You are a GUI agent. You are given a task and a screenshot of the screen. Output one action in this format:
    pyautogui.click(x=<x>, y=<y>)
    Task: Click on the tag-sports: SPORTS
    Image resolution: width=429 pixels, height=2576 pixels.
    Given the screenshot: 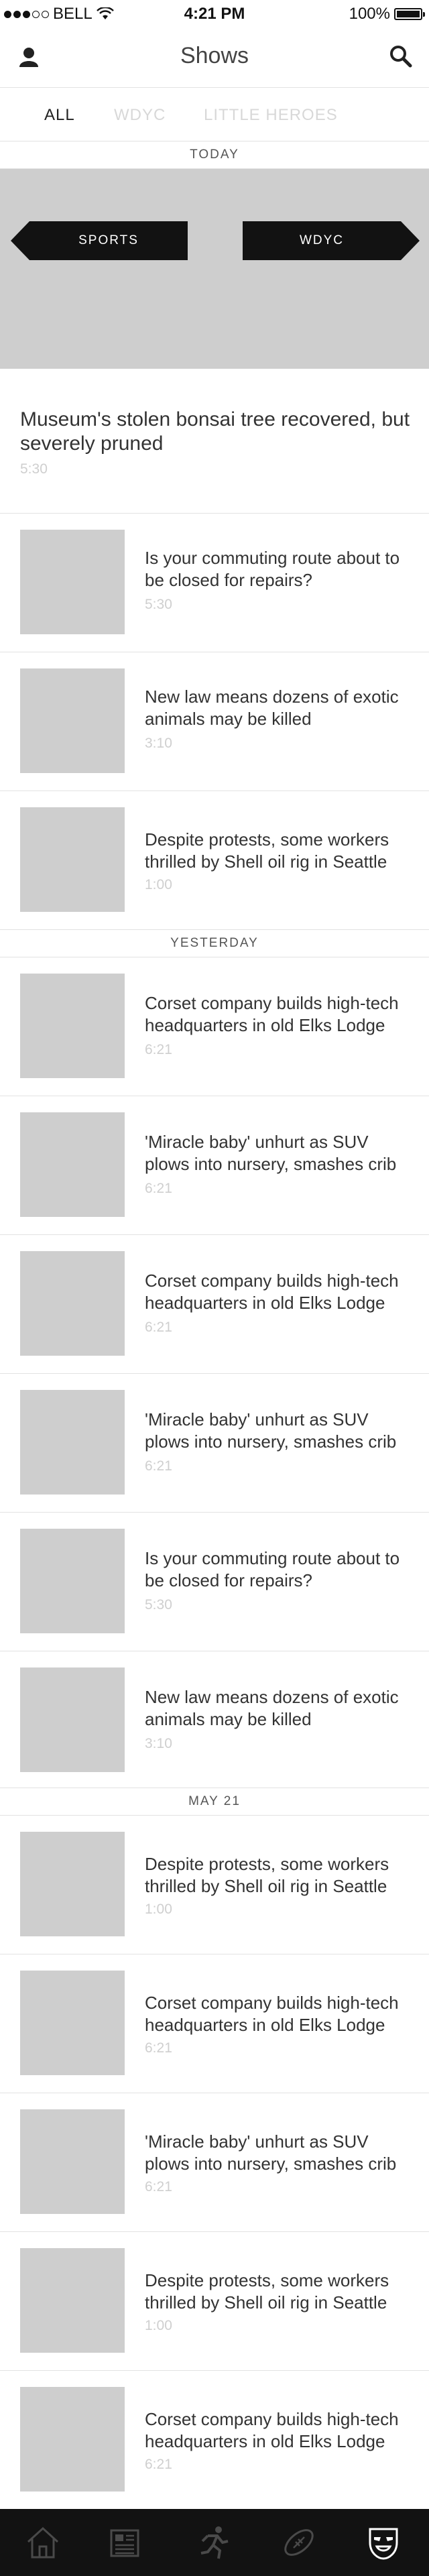 What is the action you would take?
    pyautogui.click(x=108, y=240)
    